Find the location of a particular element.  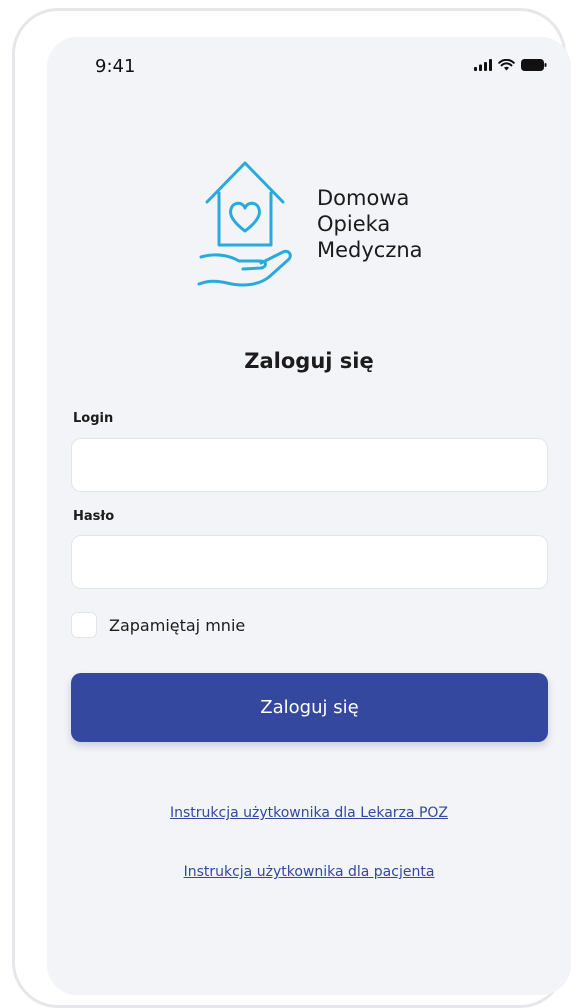

doctor-manual-link: Instrukcja użytkownika dla Lekarza POZ is located at coordinates (309, 813).